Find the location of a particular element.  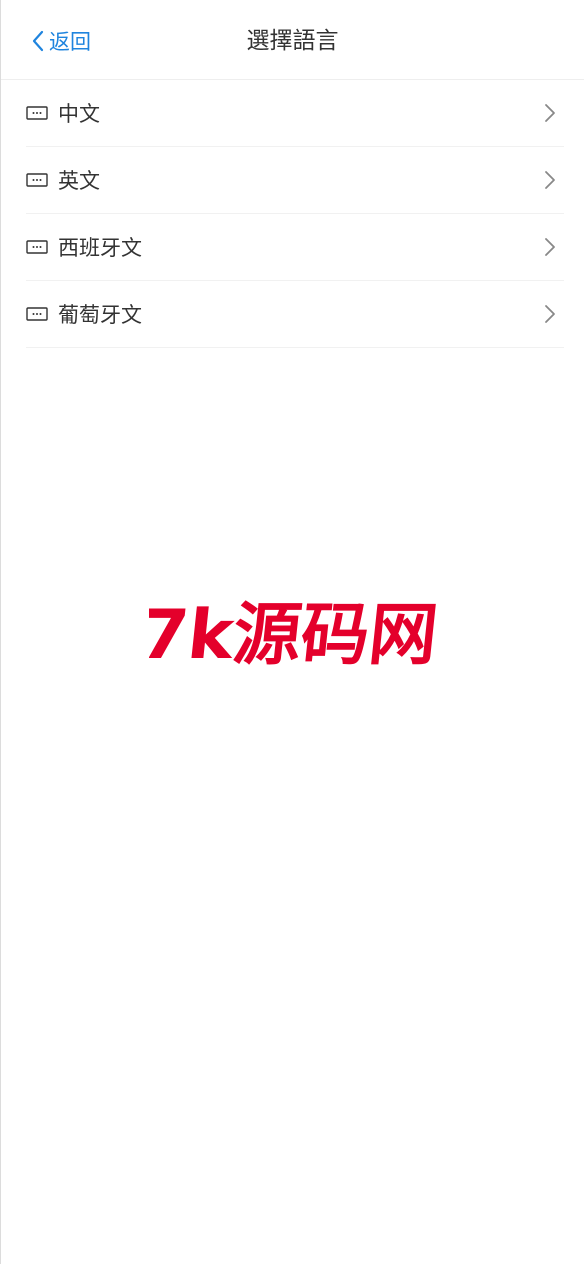

watermark-logo: 7k源码网 is located at coordinates (294, 635).